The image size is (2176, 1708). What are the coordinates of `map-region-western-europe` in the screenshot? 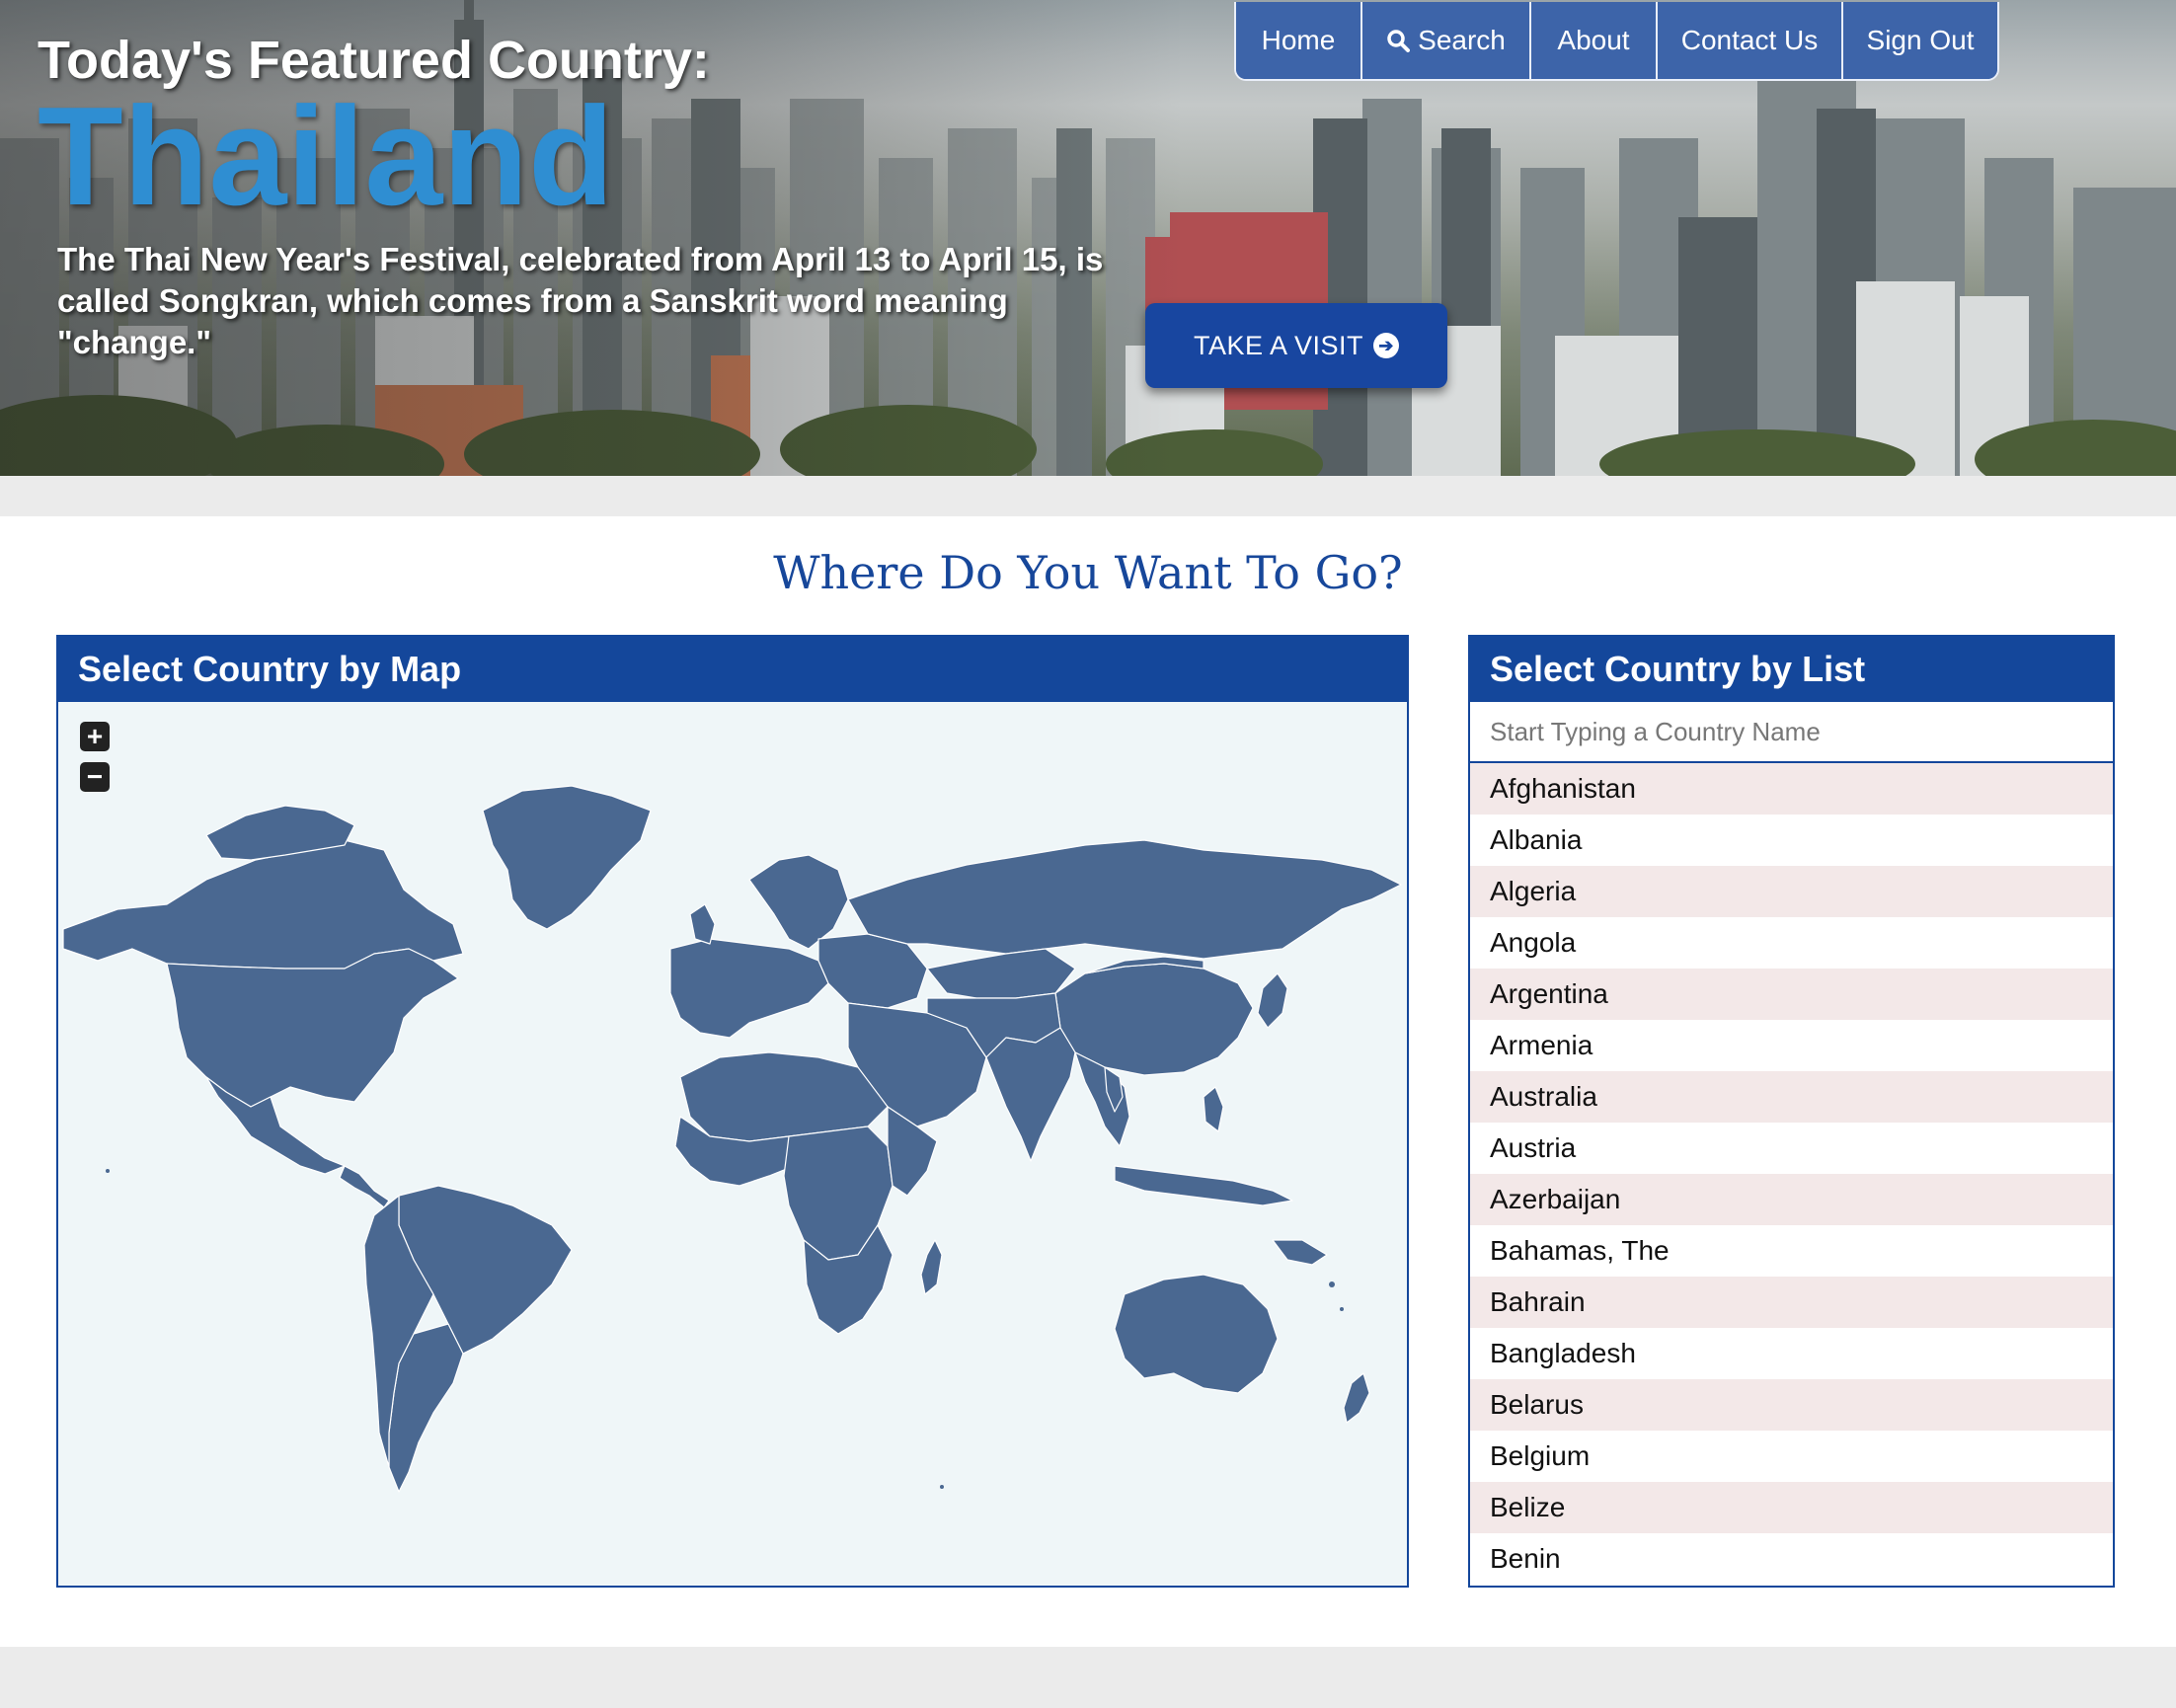 It's located at (749, 988).